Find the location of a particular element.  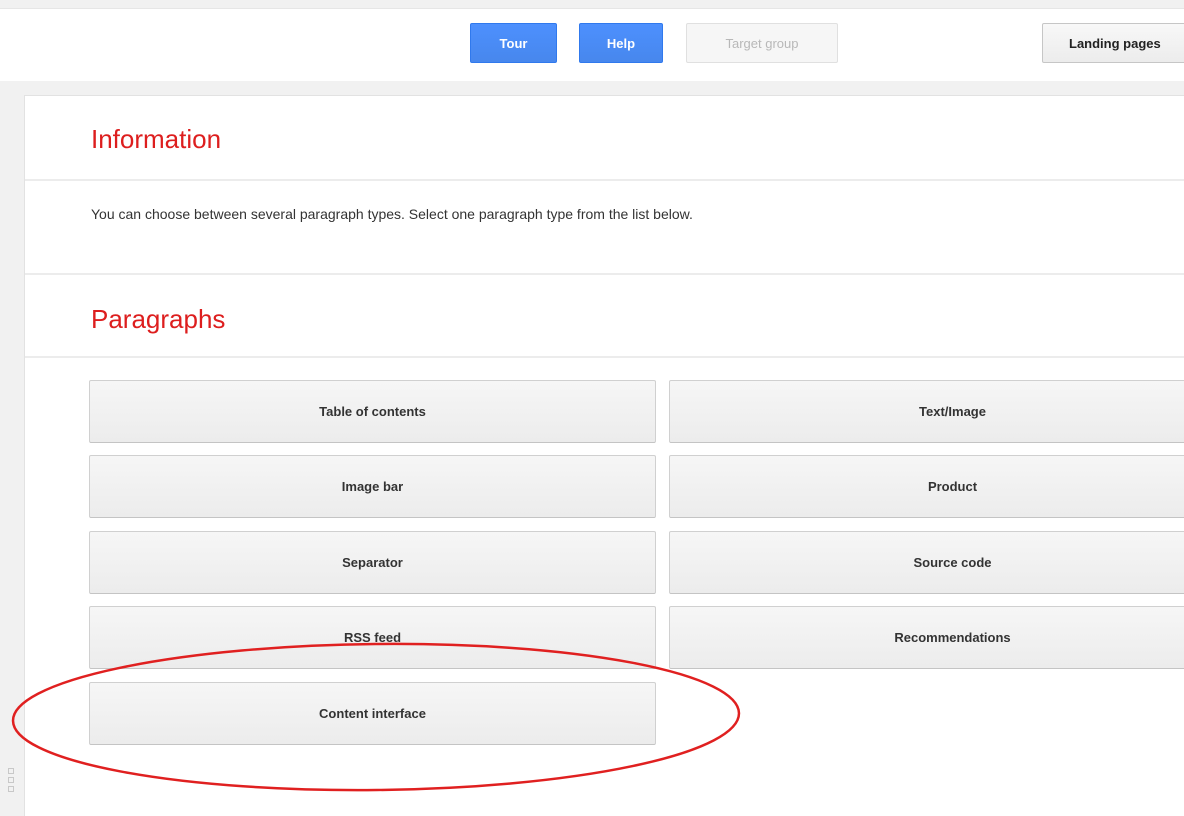

paragraph-separator-button: Separator is located at coordinates (372, 562).